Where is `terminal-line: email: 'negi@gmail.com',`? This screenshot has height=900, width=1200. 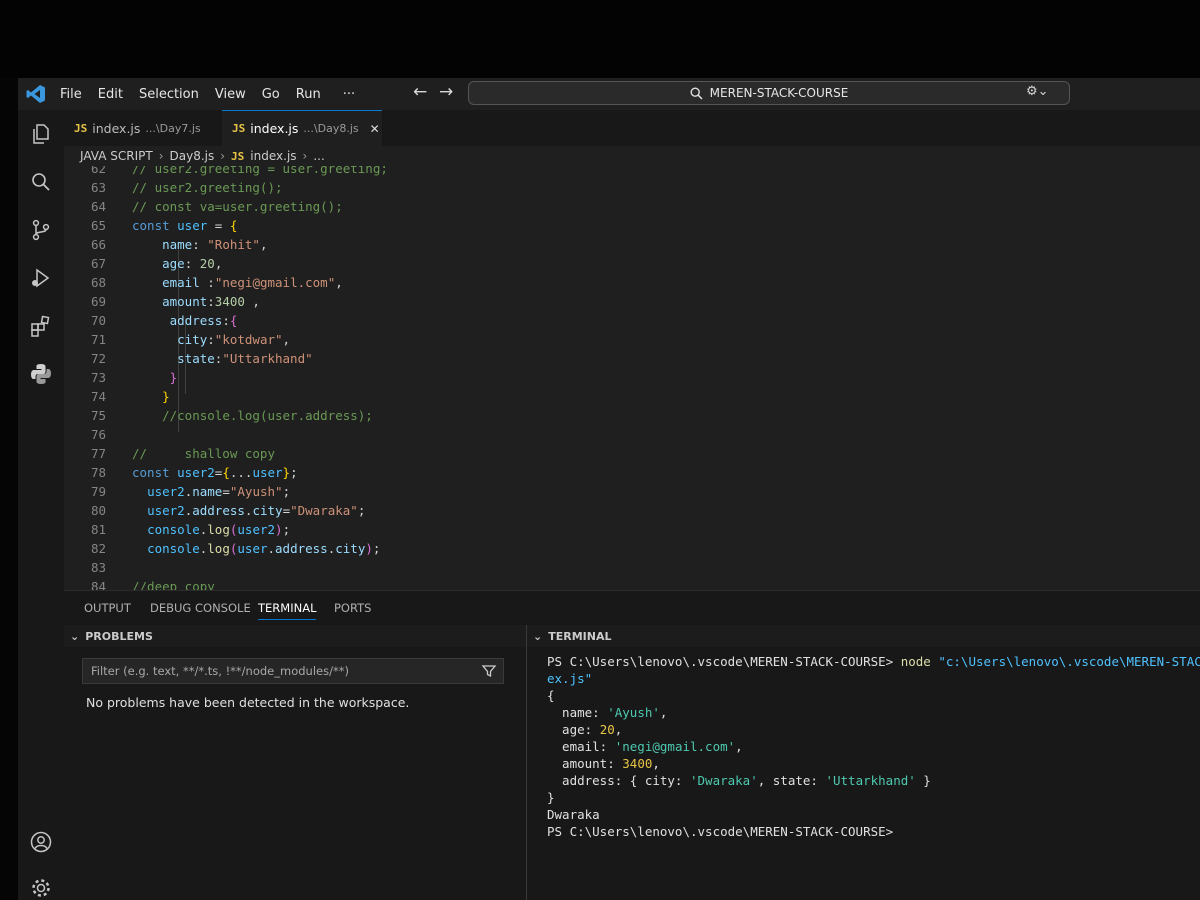
terminal-line: email: 'negi@gmail.com', is located at coordinates (645, 747).